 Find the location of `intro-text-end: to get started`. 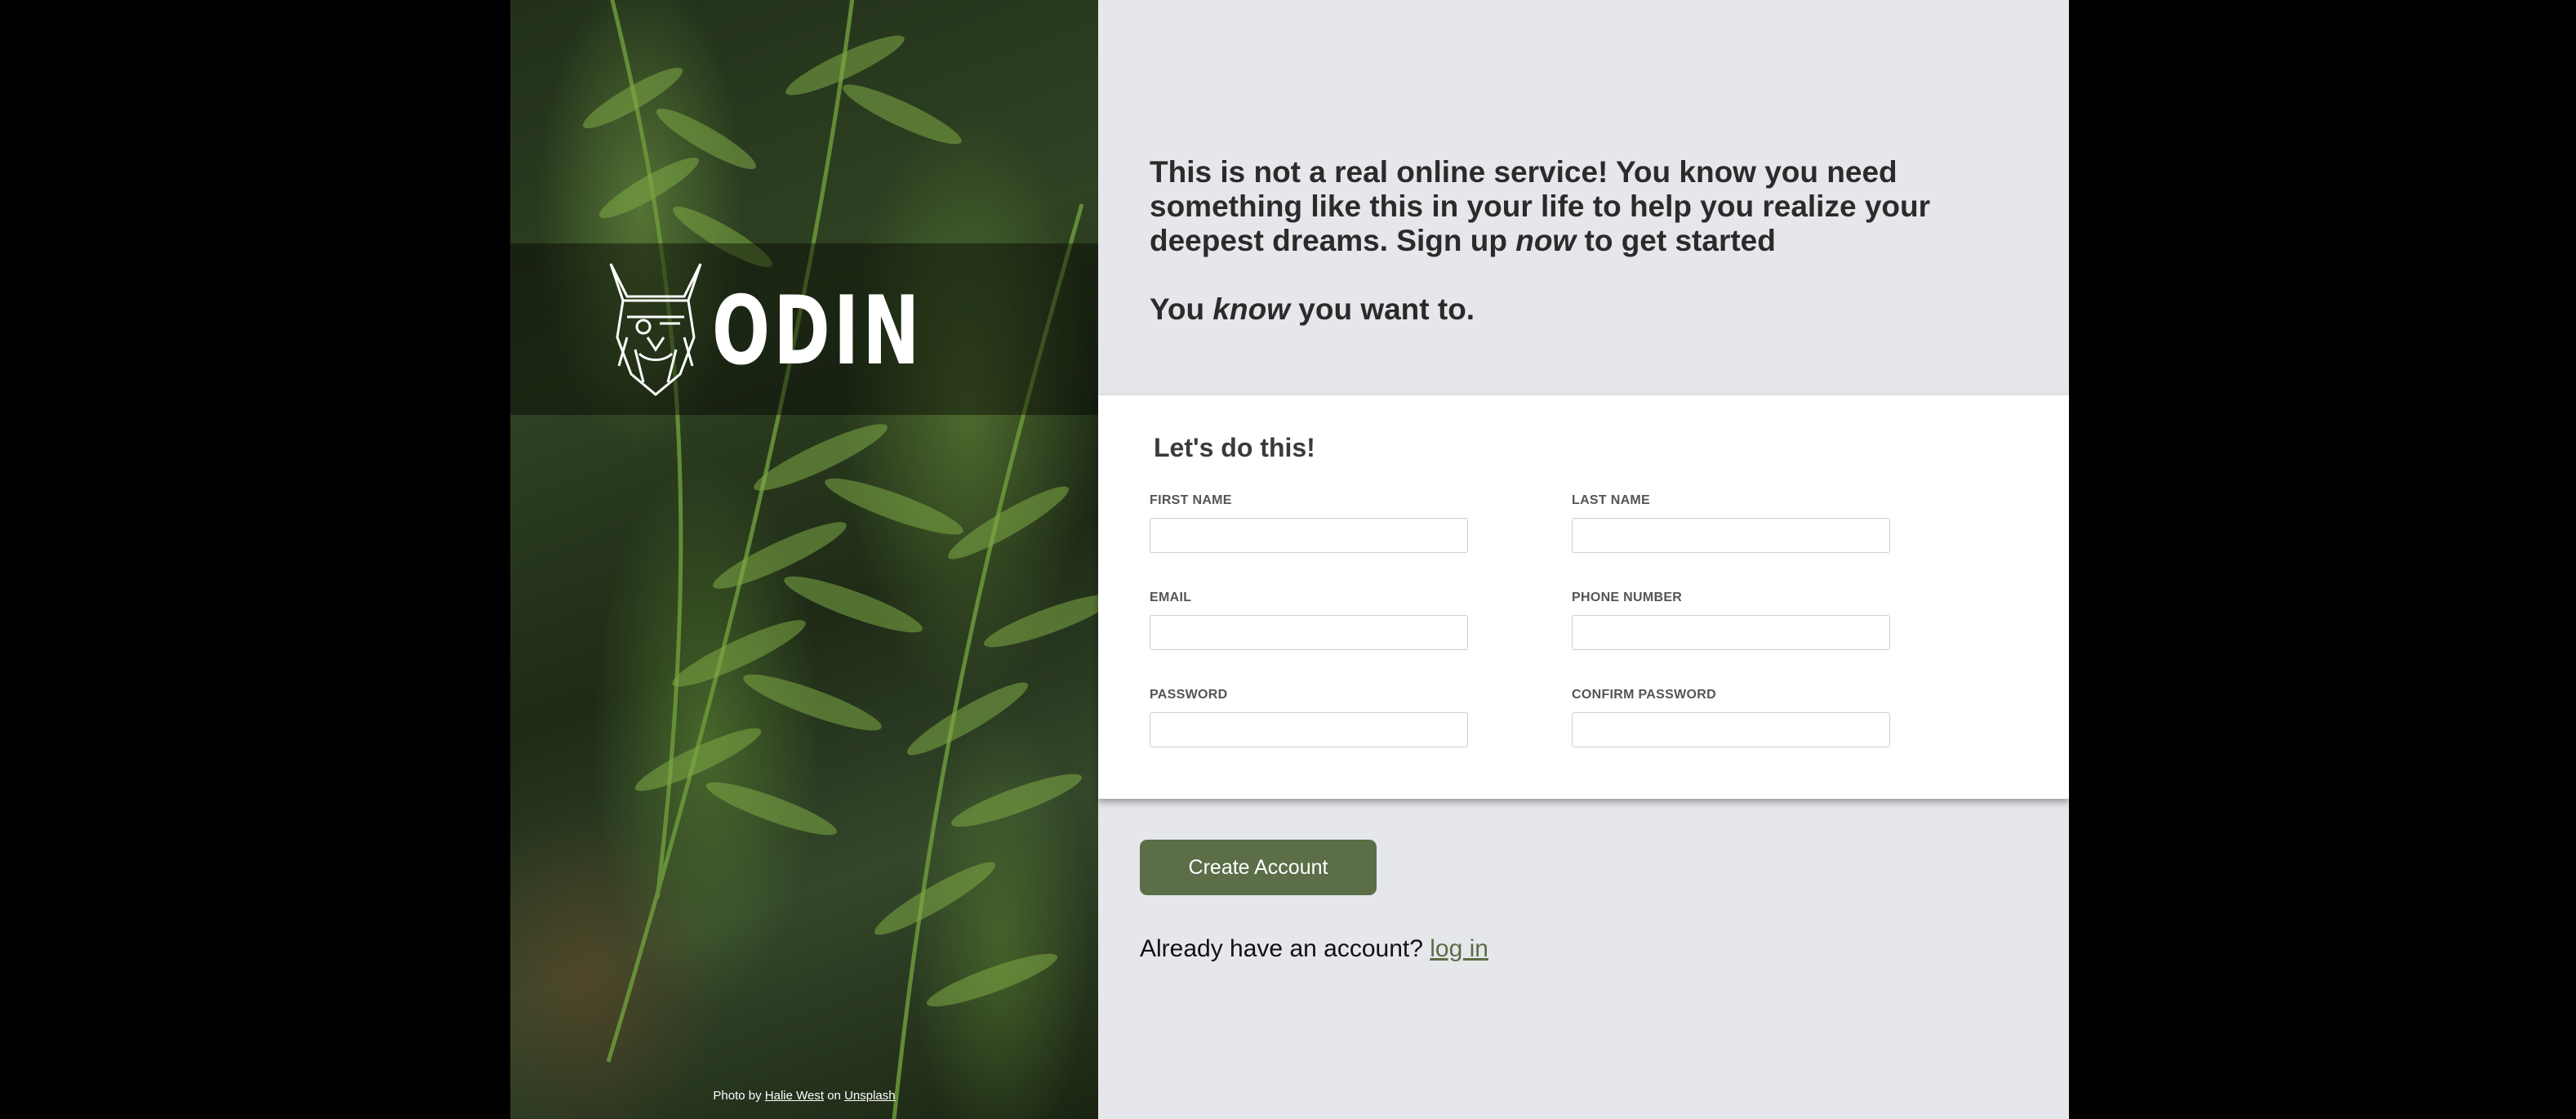

intro-text-end: to get started is located at coordinates (1680, 240).